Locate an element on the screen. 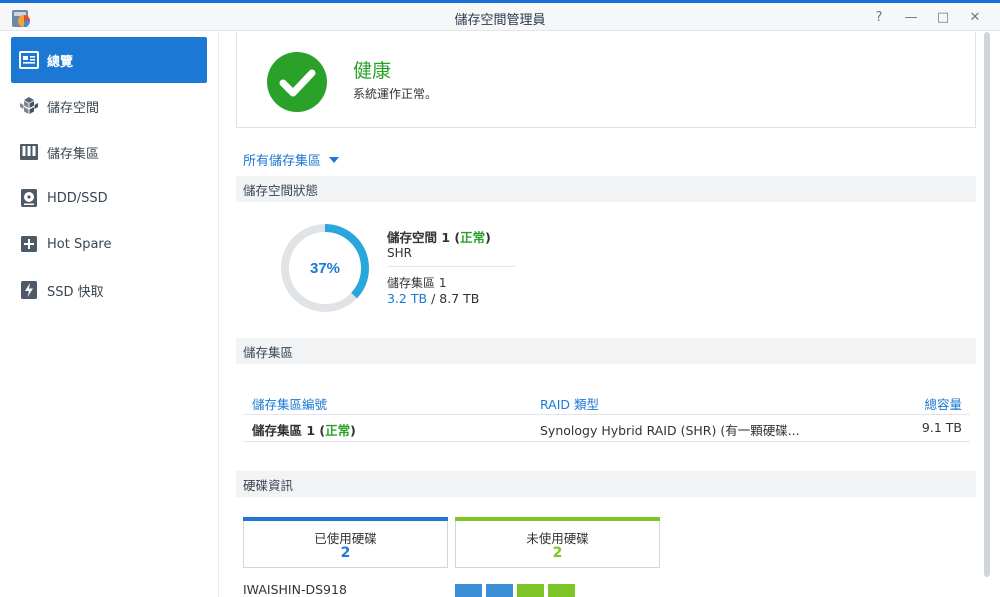 The width and height of the screenshot is (1000, 597). pool-name: 儲存集區 1 is located at coordinates (284, 430).